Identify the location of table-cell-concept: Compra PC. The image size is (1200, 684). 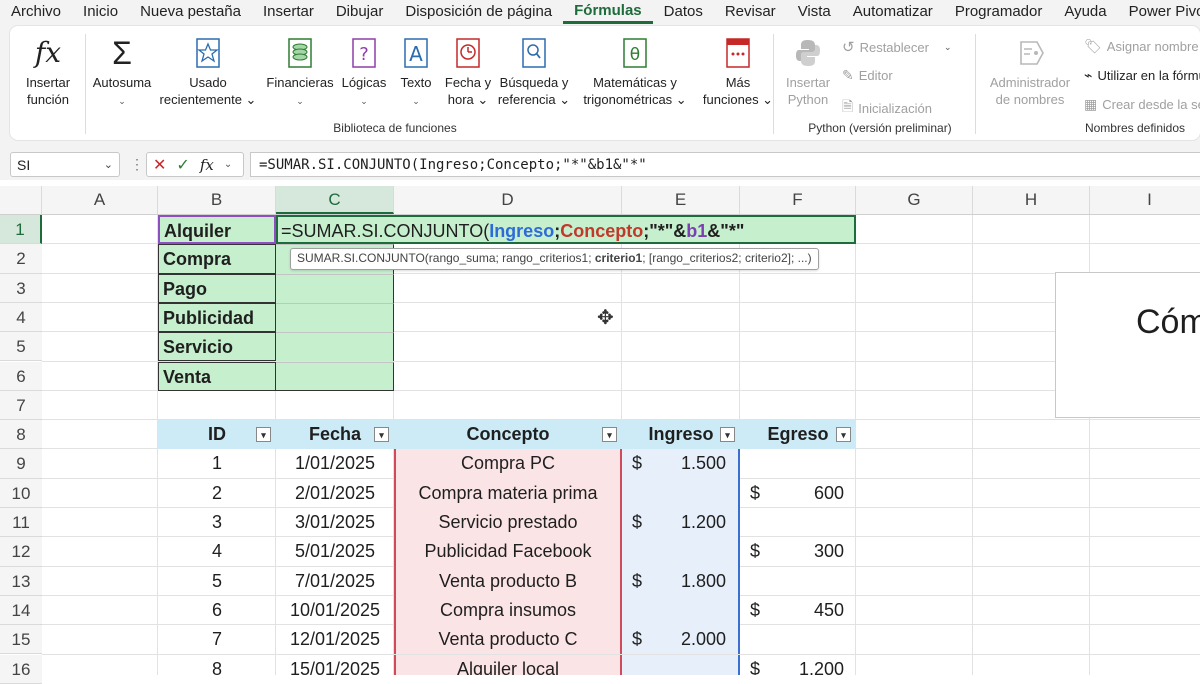
(508, 464).